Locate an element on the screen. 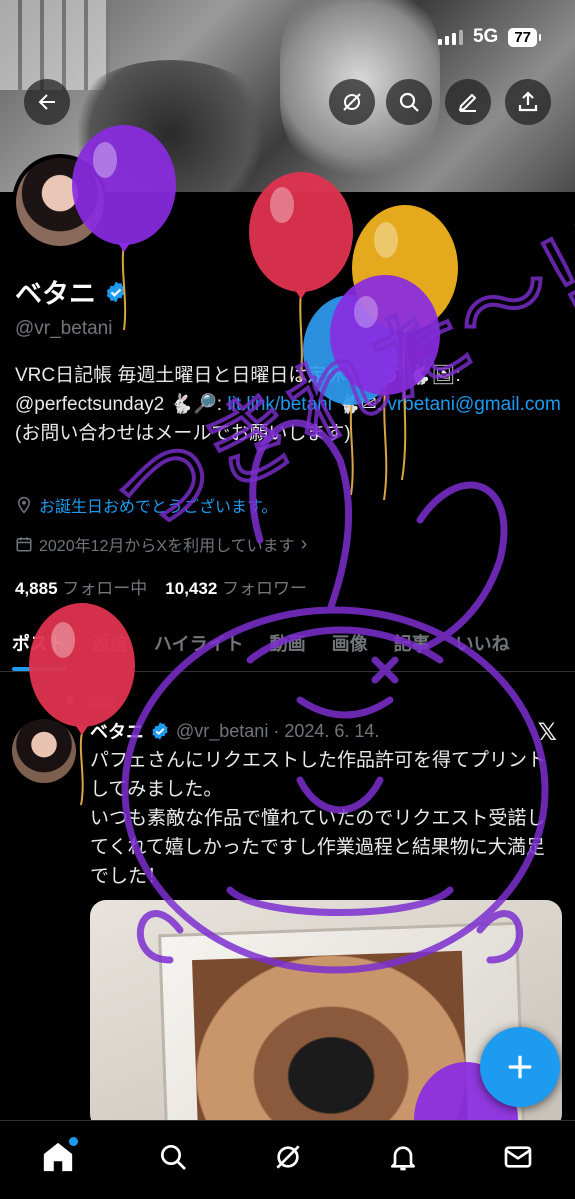 The image size is (575, 1199). followers-stat: 10,432 フォロワー is located at coordinates (236, 586).